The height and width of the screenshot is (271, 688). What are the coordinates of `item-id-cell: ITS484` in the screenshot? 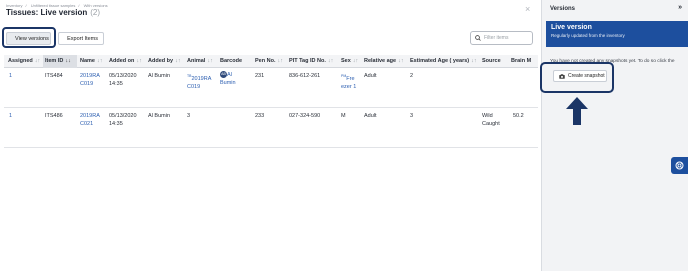 It's located at (54, 76).